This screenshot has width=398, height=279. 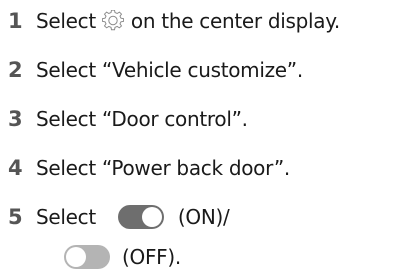 I want to click on step-number: 2, so click(x=15, y=70).